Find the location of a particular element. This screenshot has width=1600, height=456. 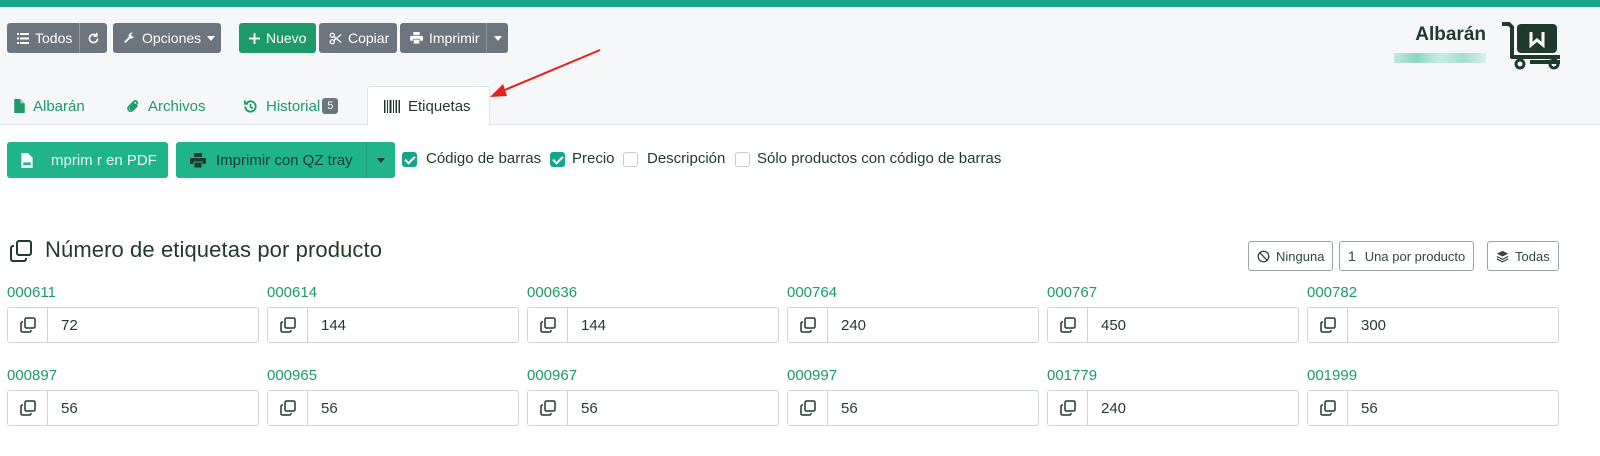

product-code: 000965 is located at coordinates (393, 377).